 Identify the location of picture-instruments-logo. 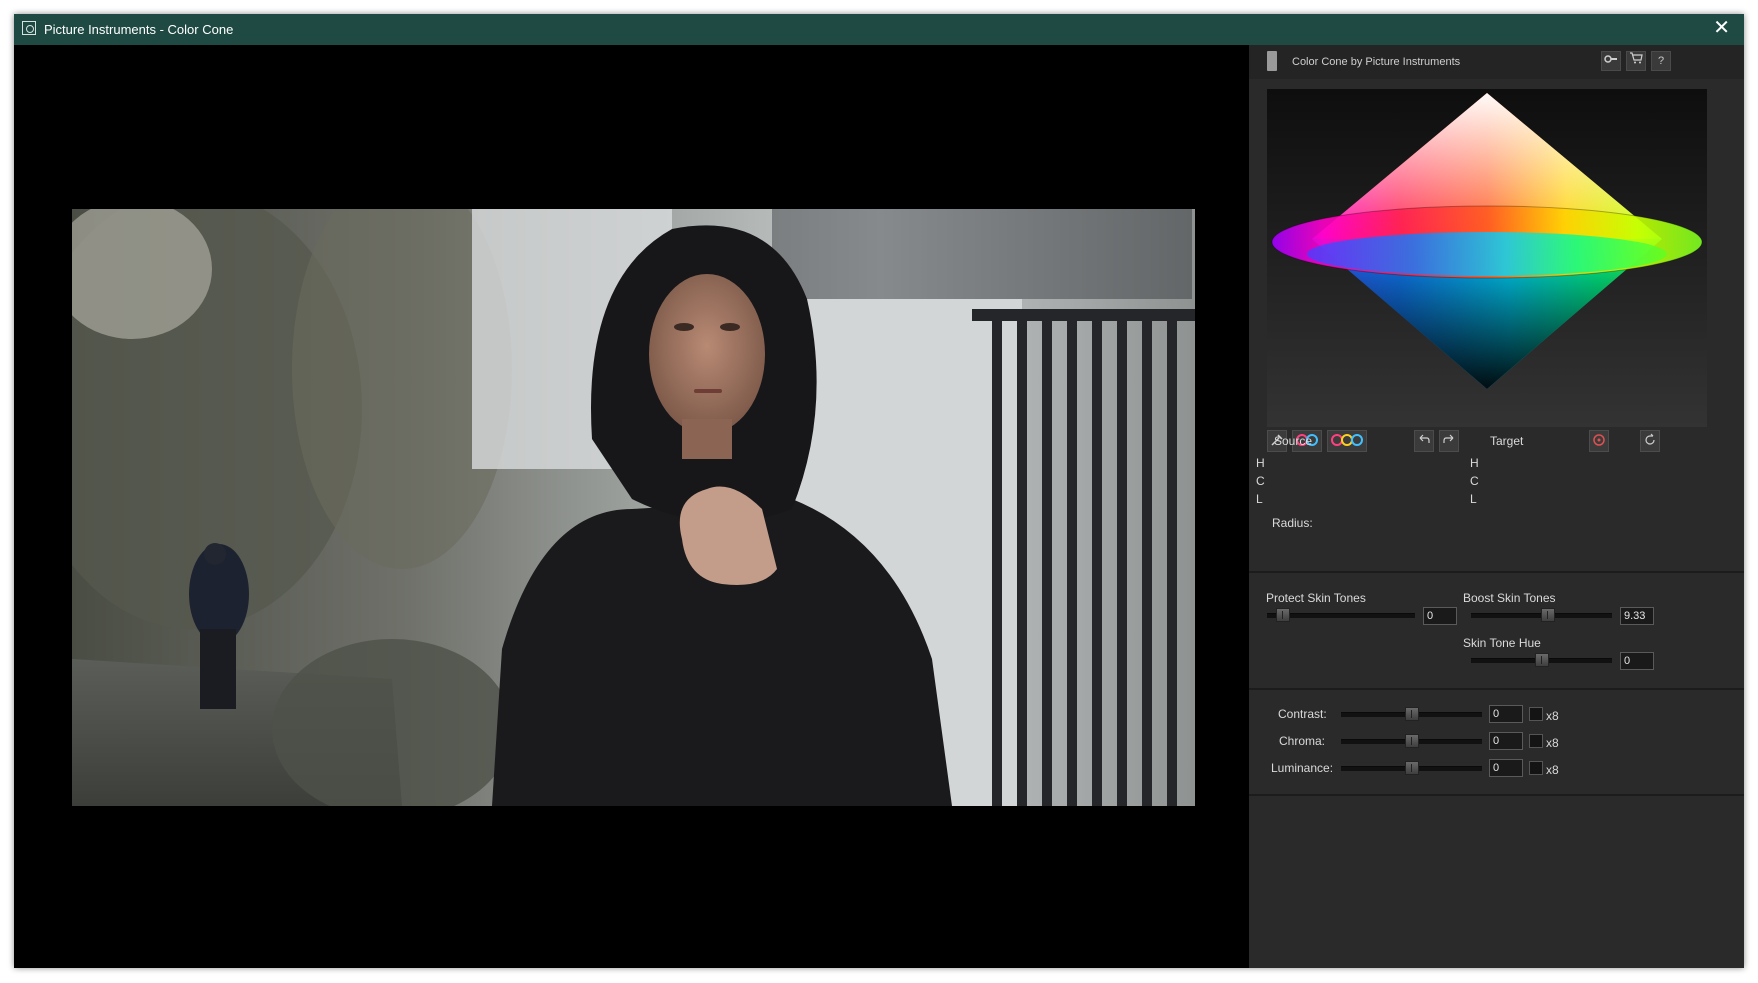
(1272, 61).